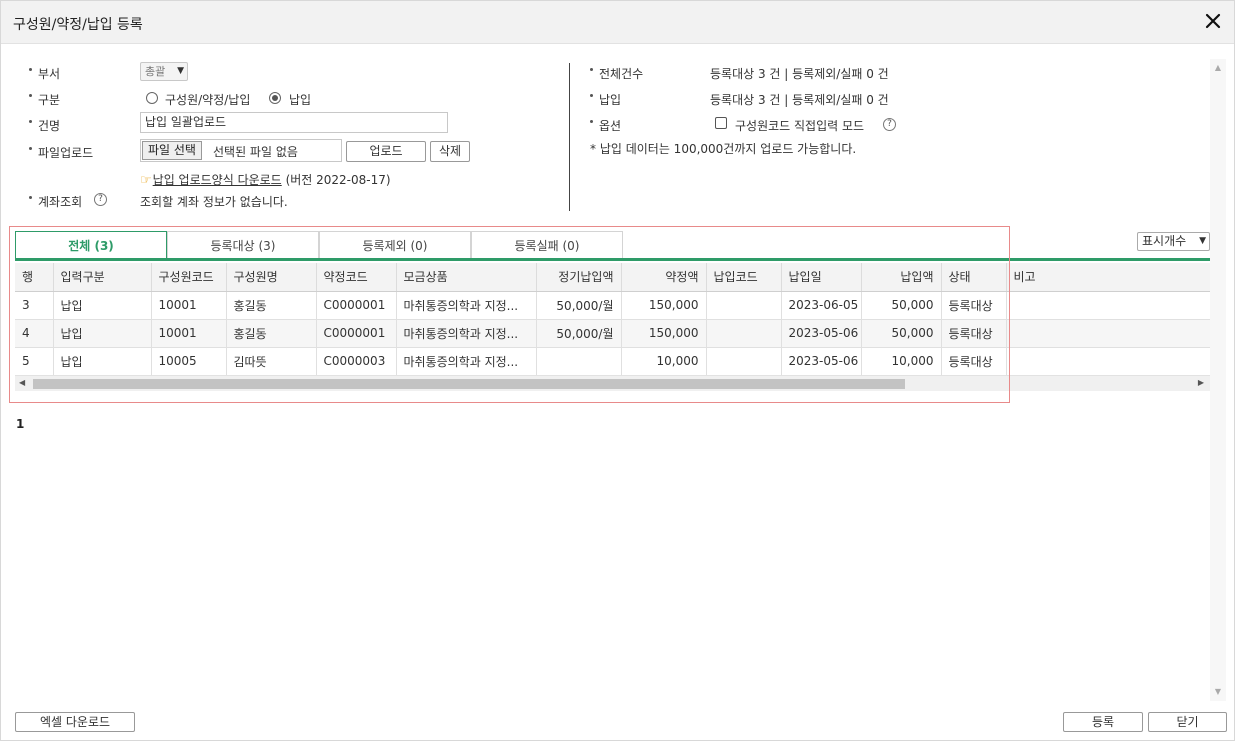 This screenshot has width=1235, height=741. What do you see at coordinates (78, 25) in the screenshot?
I see `dialog-title: 구성원/약정/납입 등록` at bounding box center [78, 25].